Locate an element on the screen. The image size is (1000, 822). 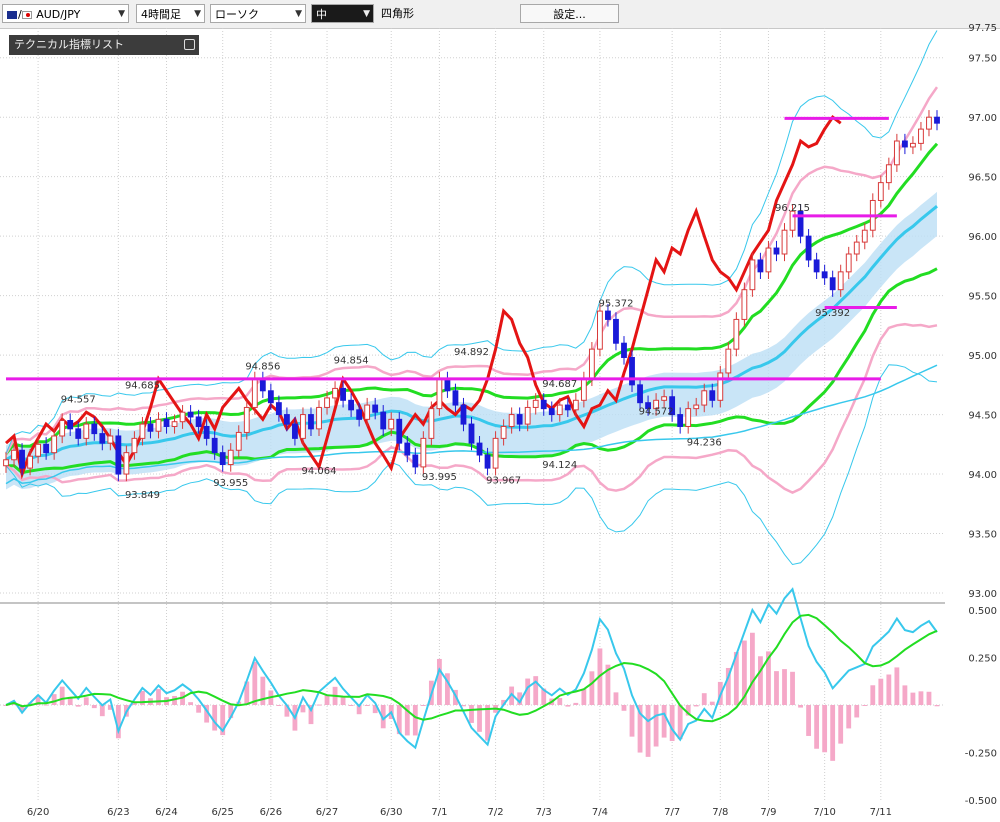
price-tick-label: 94.50 is located at coordinates (982, 416).